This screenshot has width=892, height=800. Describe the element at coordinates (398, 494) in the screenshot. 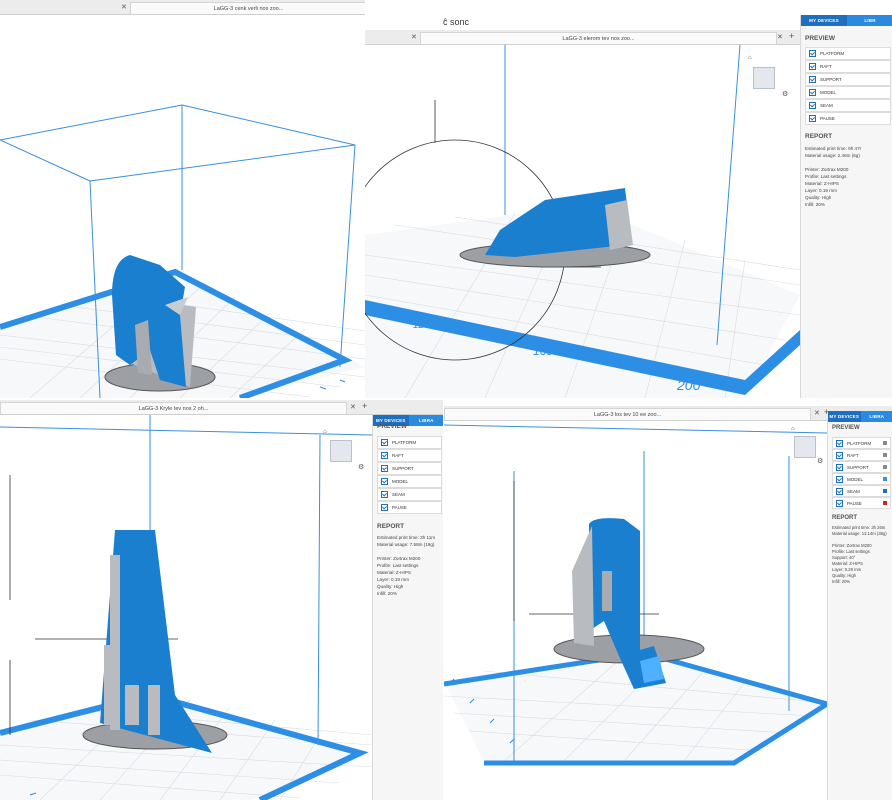

I see `checkbox-label: SEAM` at that location.